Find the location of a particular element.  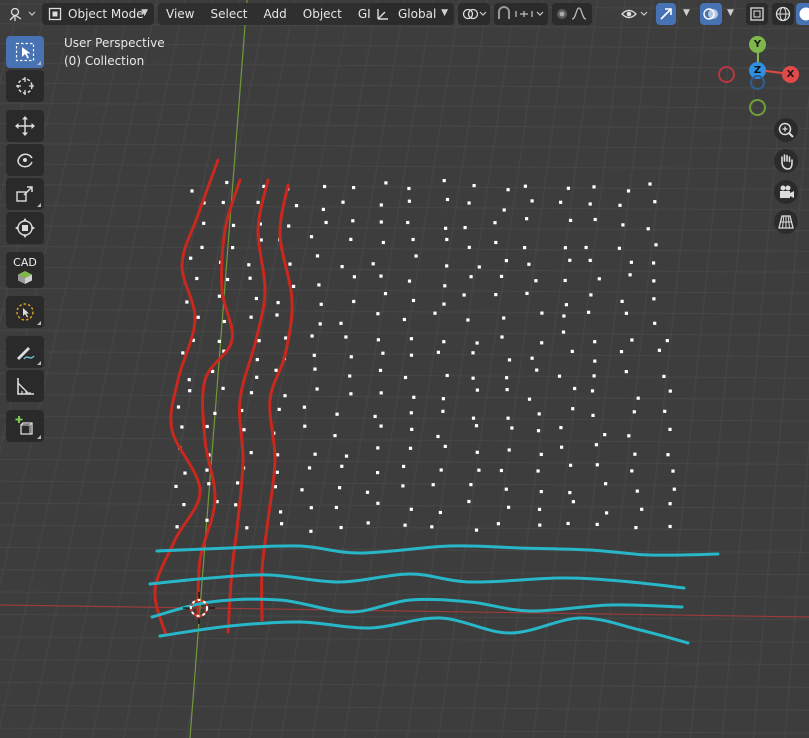

tool-measure is located at coordinates (25, 386).